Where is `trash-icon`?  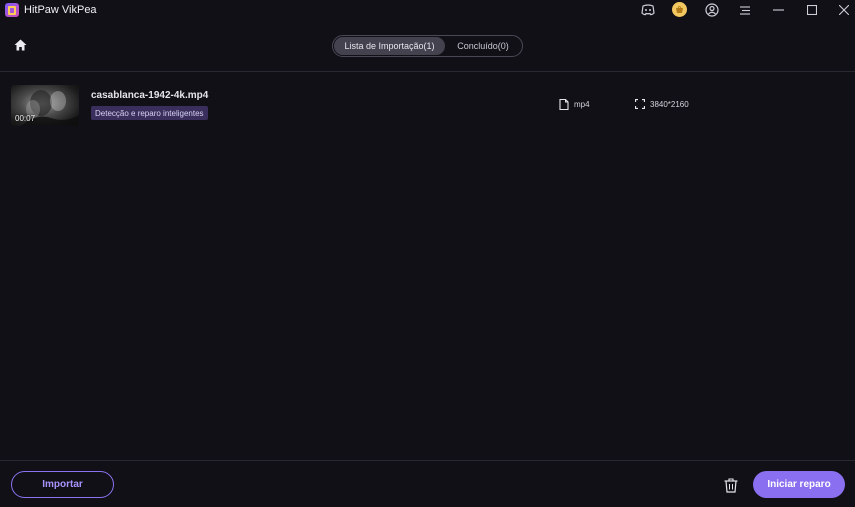 trash-icon is located at coordinates (731, 485).